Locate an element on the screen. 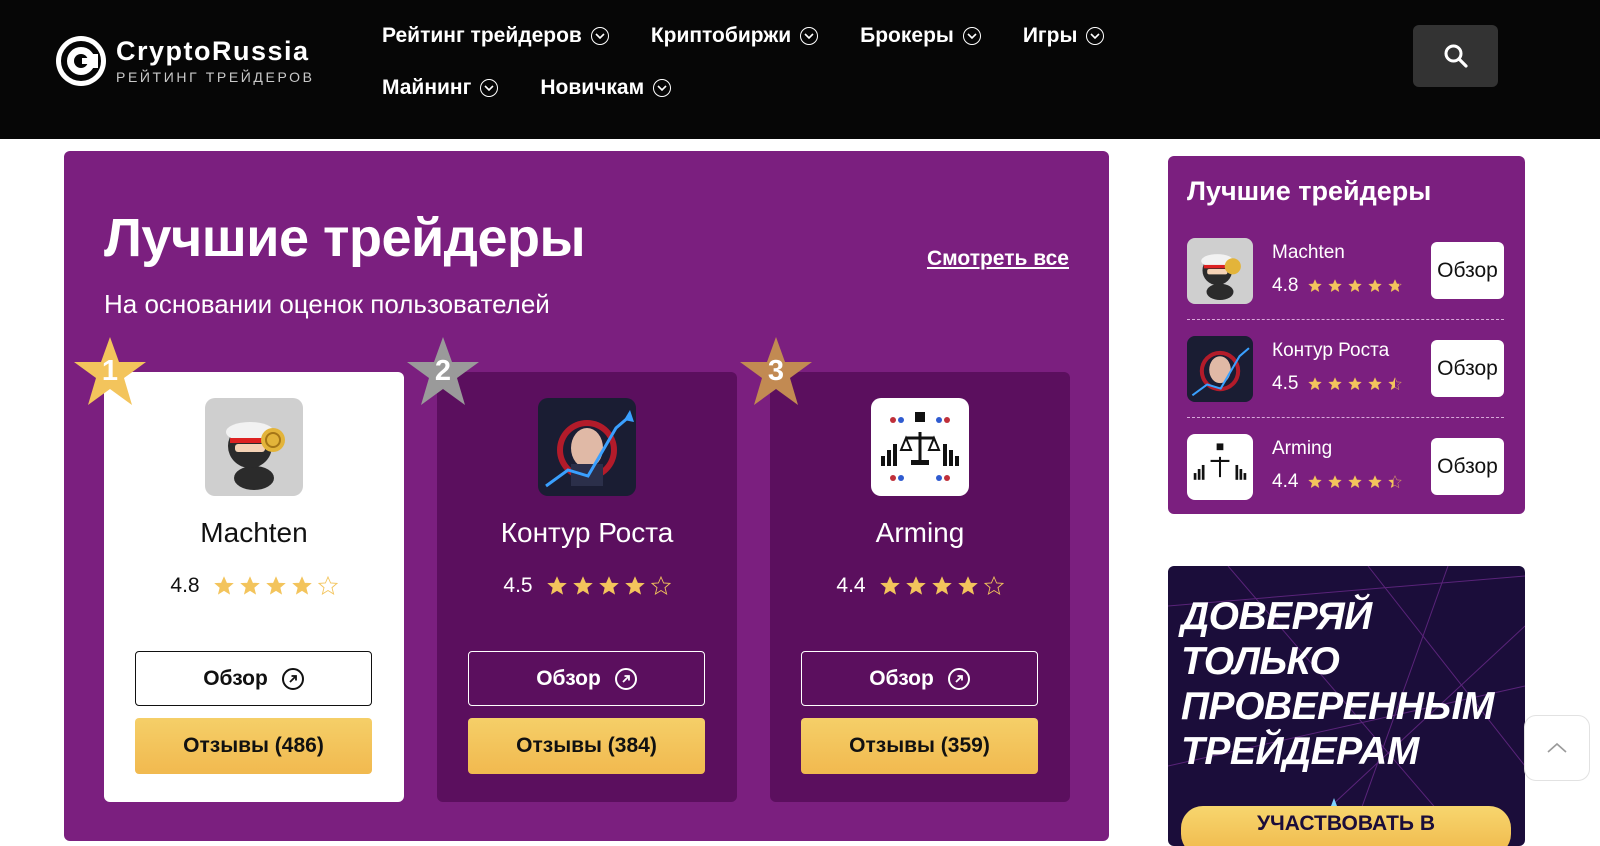 The image size is (1600, 846). reviews-button: Отзывы (359) is located at coordinates (919, 746).